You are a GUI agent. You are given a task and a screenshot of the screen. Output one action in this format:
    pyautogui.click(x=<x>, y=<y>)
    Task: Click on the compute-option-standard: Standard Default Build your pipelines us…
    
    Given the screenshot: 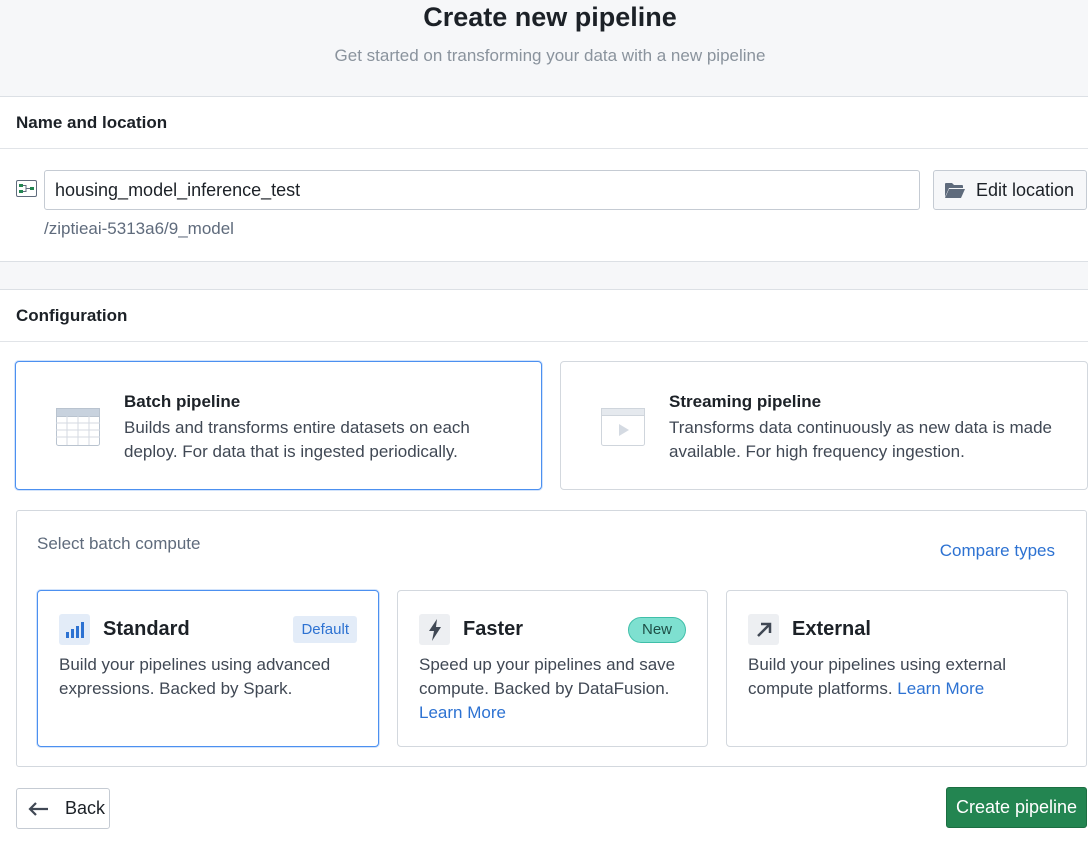 What is the action you would take?
    pyautogui.click(x=208, y=668)
    